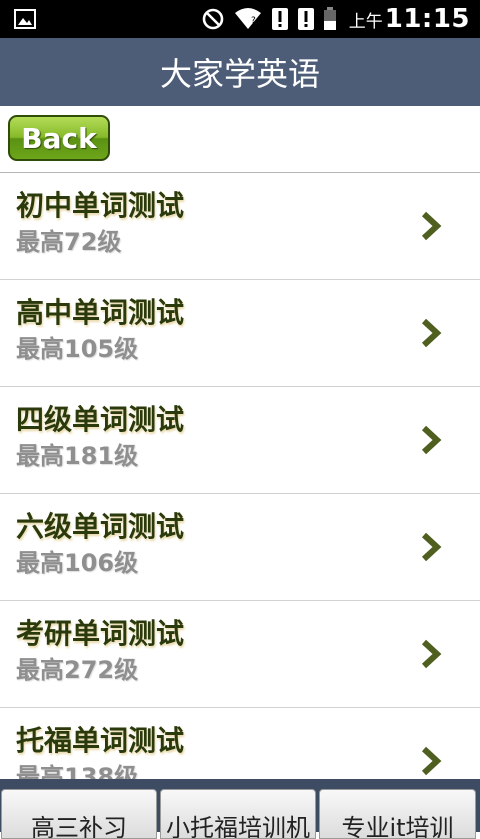 The width and height of the screenshot is (480, 839). I want to click on list-item-subtitle: 最高138级, so click(77, 771).